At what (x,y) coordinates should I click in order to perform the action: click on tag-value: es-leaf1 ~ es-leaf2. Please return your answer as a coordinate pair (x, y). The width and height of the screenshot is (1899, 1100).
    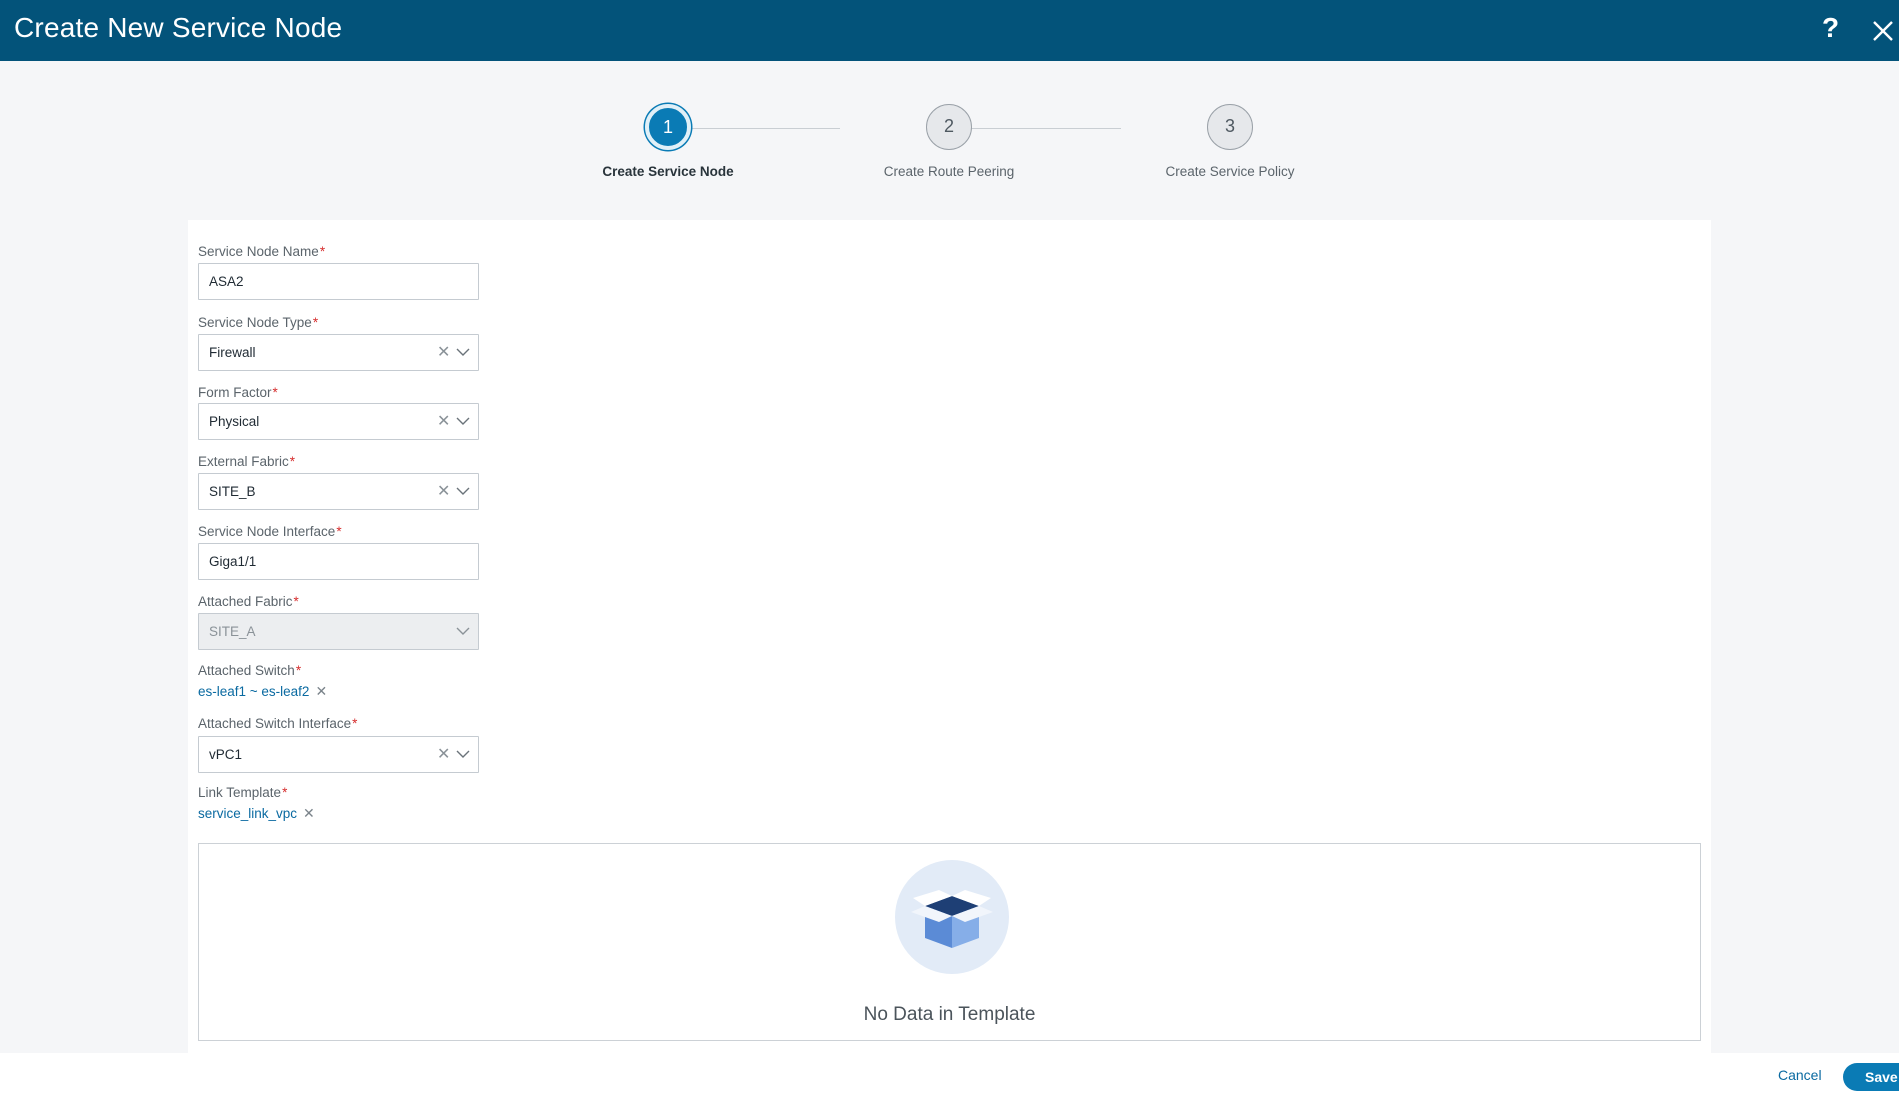
    Looking at the image, I should click on (253, 691).